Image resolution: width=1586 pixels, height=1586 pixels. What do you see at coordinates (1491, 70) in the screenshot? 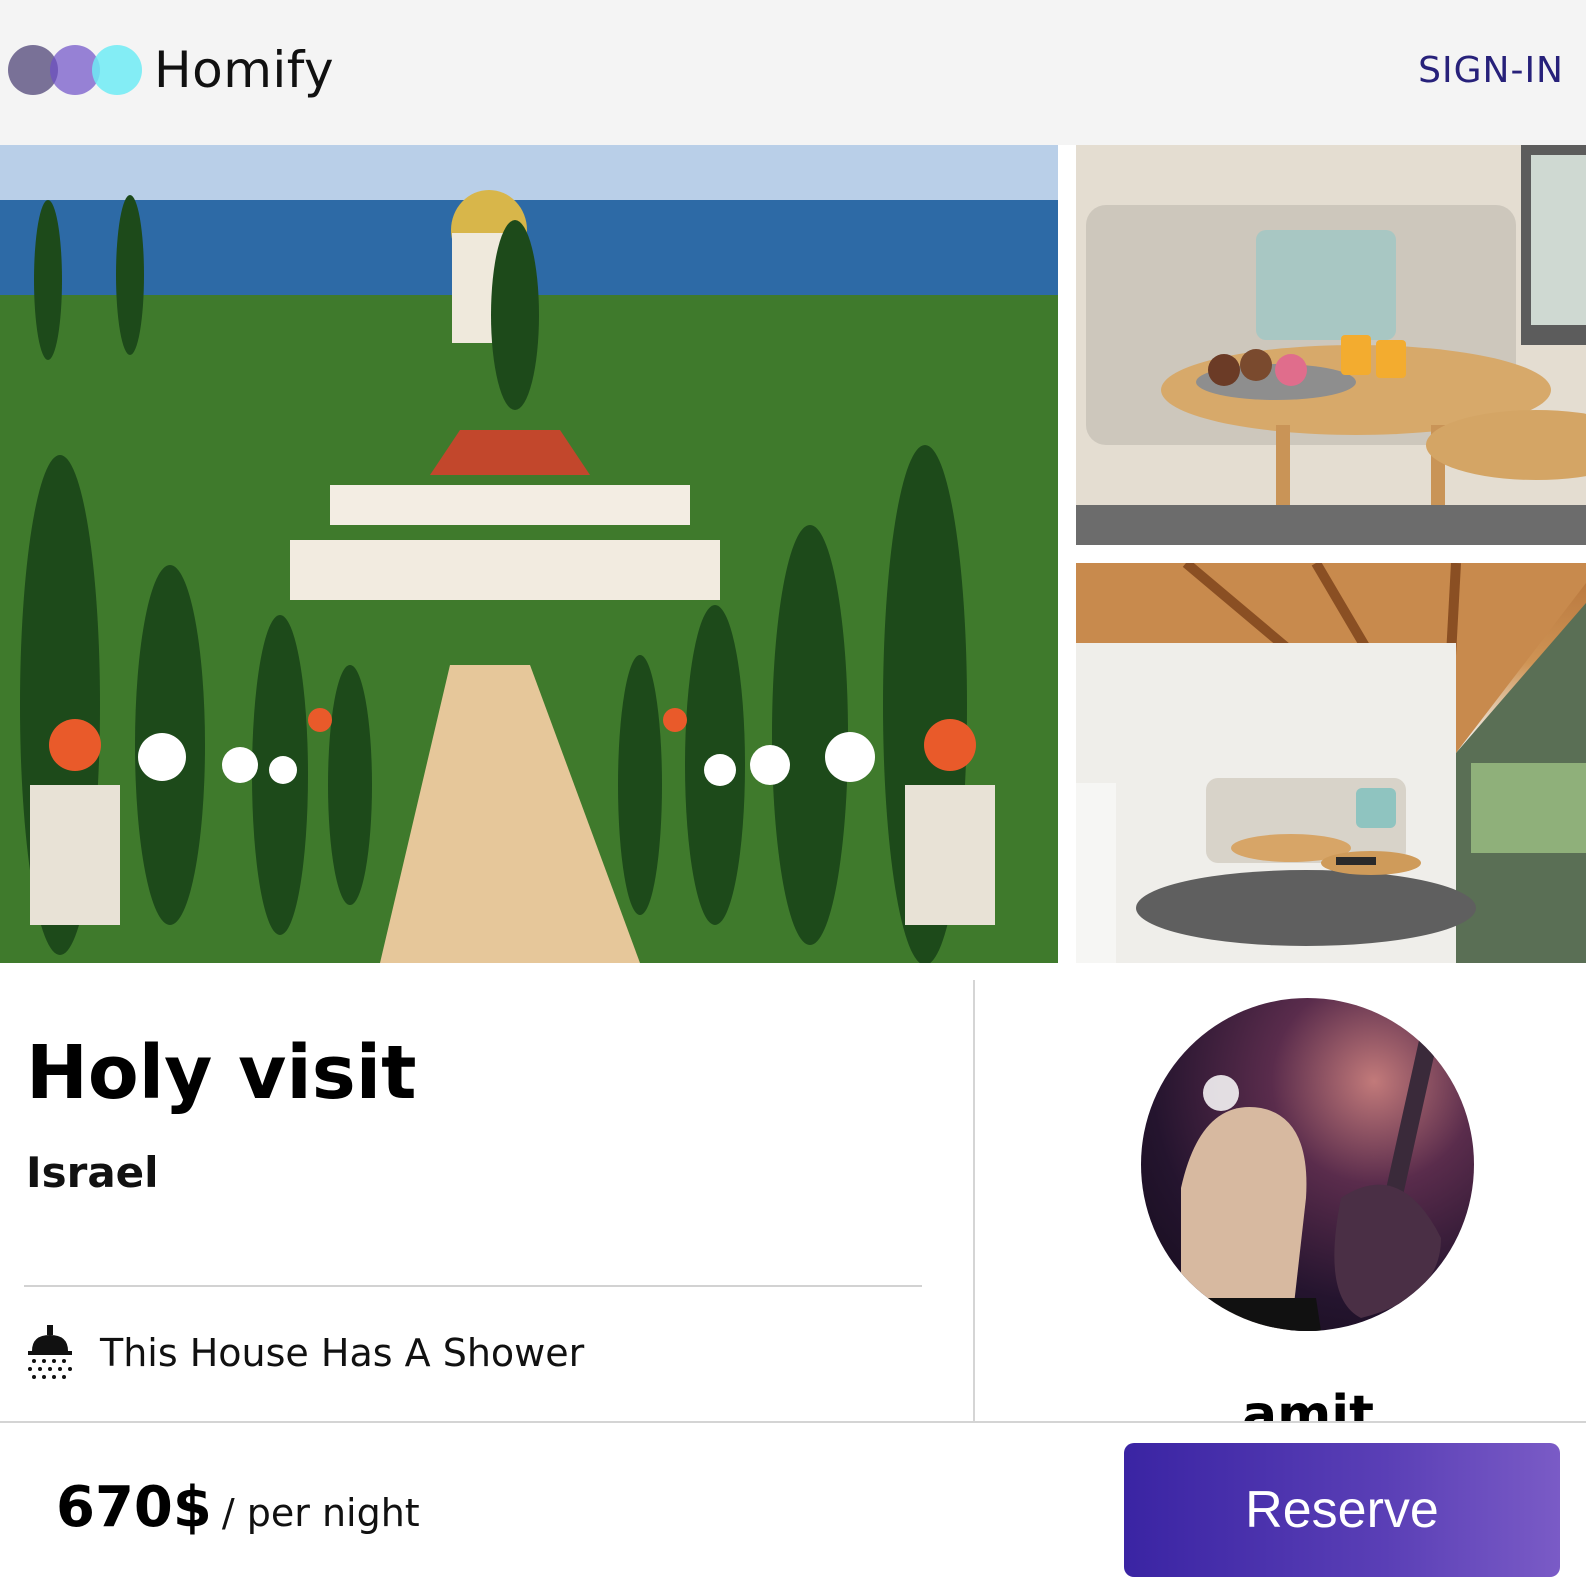
I see `sign-in-link: SIGN-IN` at bounding box center [1491, 70].